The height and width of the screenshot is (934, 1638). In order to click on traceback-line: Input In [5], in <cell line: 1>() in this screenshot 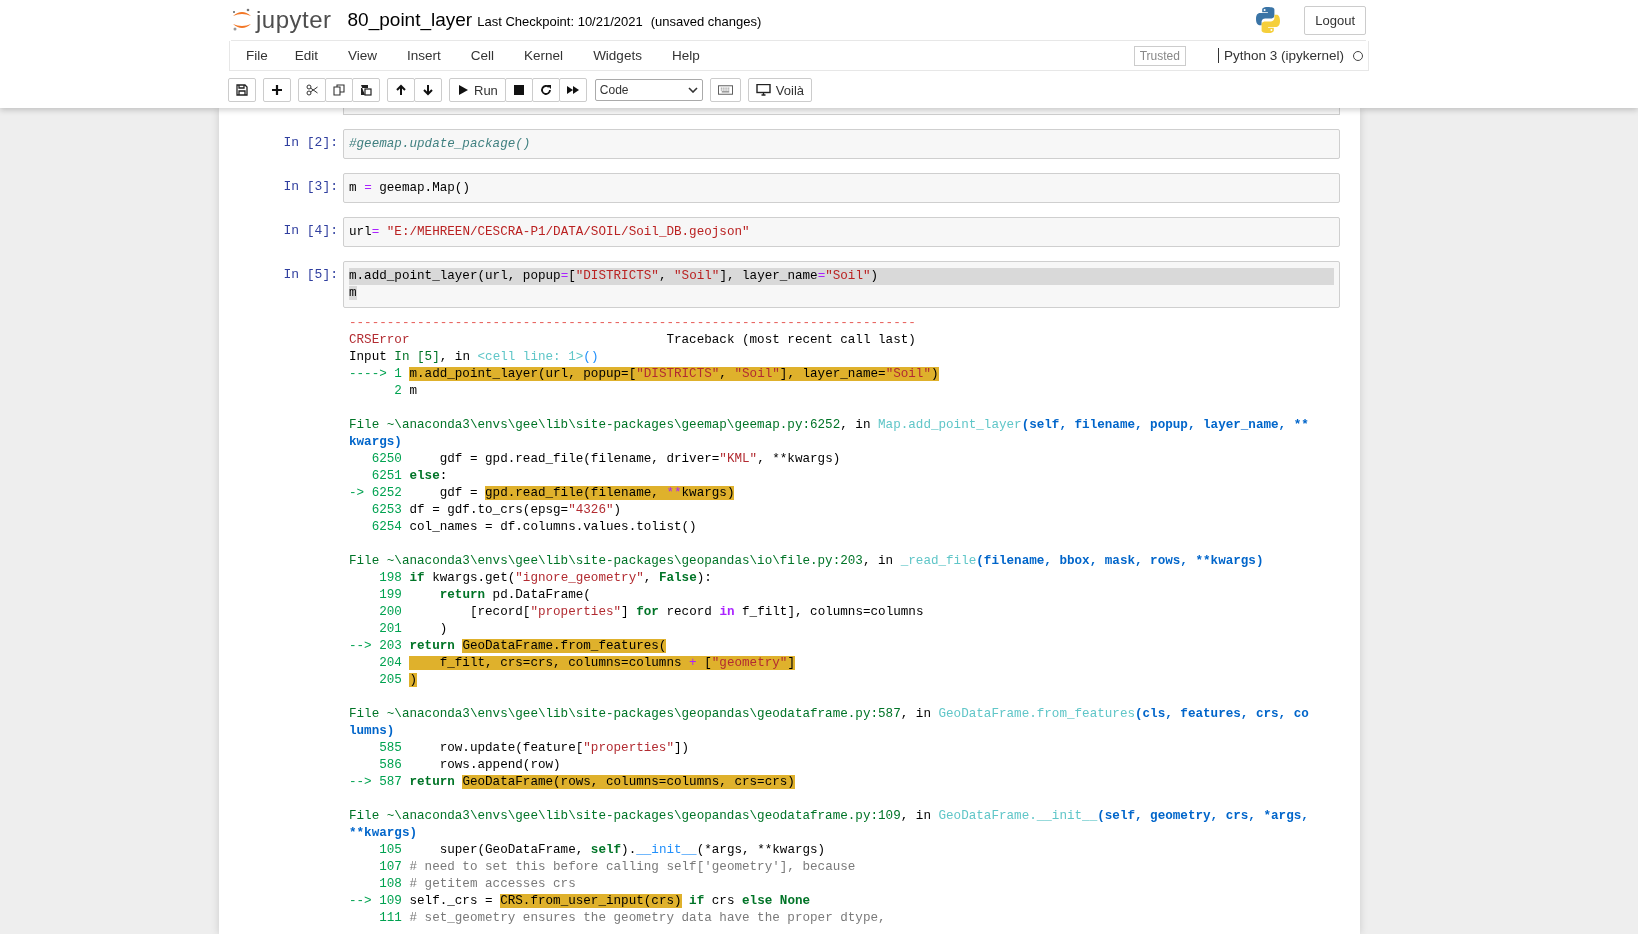, I will do `click(474, 357)`.